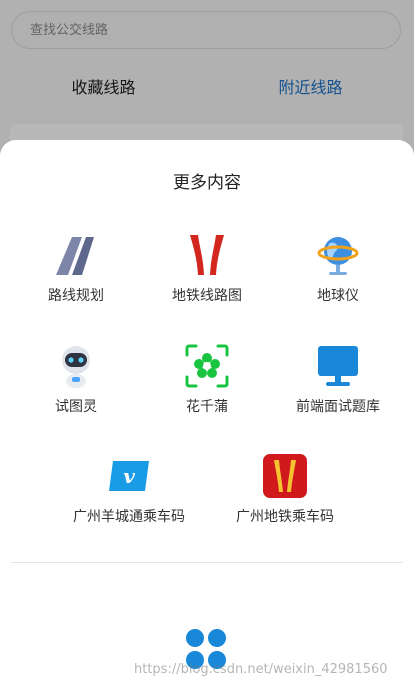  I want to click on yangchengtong-button: v 广州羊城通乘车码, so click(129, 489).